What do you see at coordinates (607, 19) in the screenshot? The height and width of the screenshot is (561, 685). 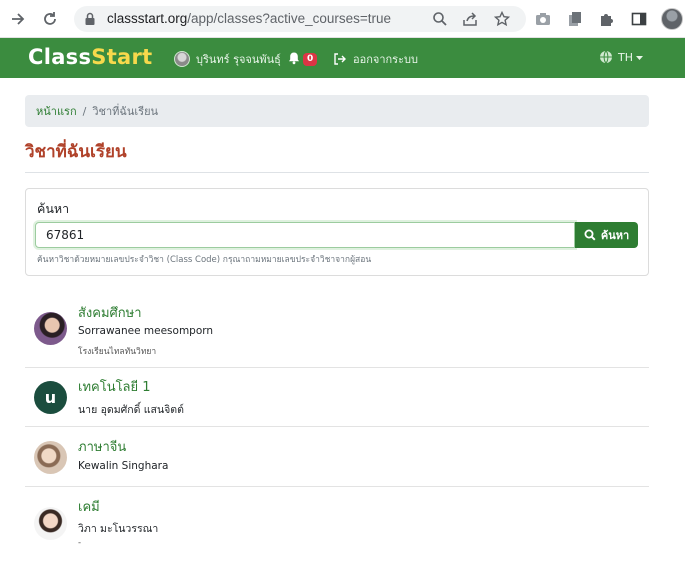 I see `puzzle-icon` at bounding box center [607, 19].